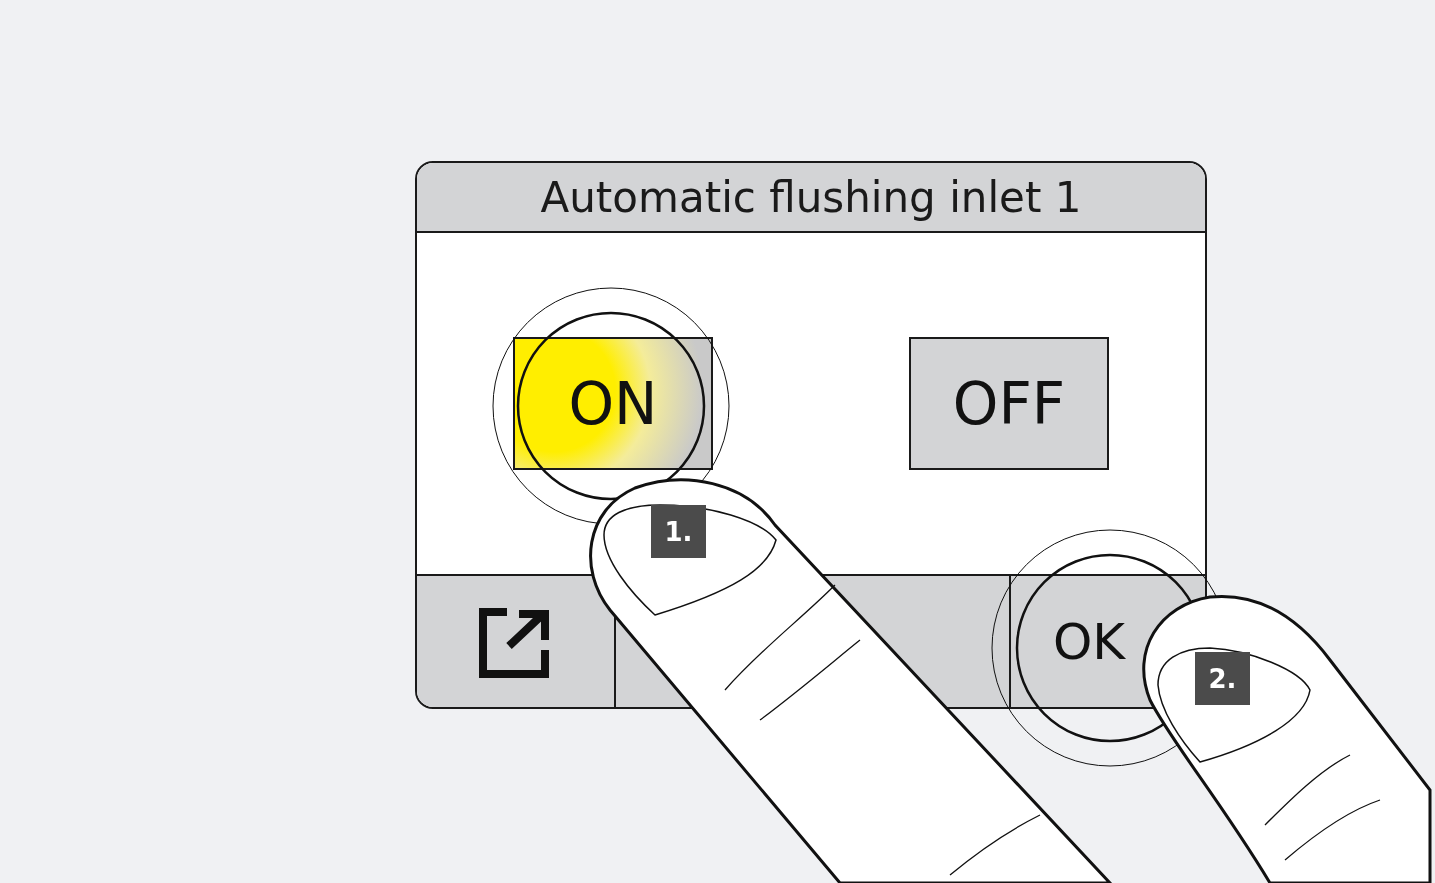 This screenshot has height=883, width=1435. What do you see at coordinates (811, 197) in the screenshot?
I see `screen-title: Automatic flushing inlet 1` at bounding box center [811, 197].